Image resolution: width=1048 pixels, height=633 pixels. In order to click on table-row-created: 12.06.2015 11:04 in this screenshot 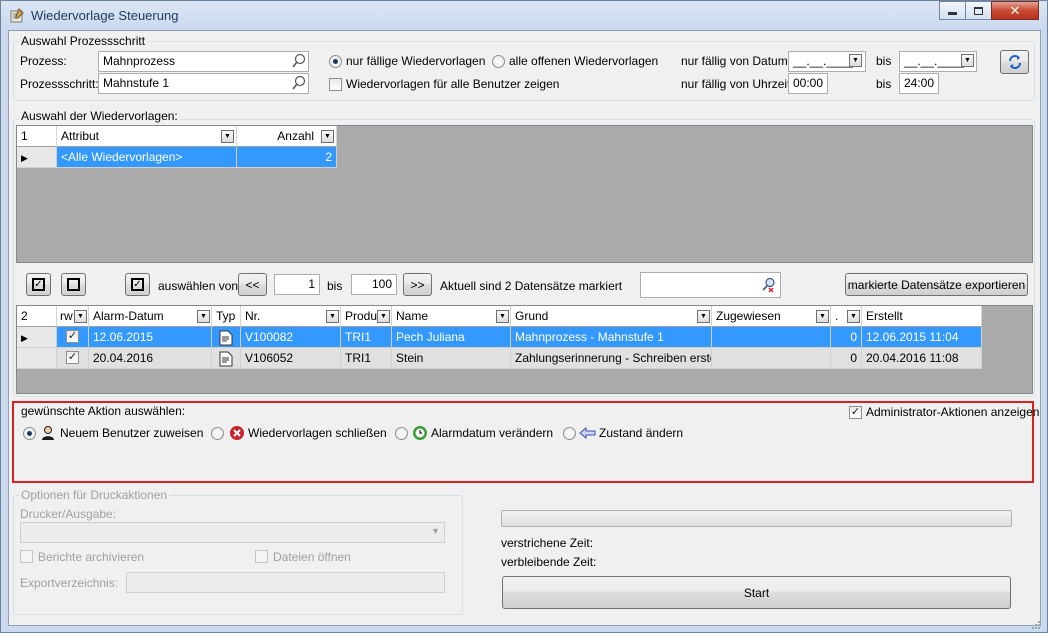, I will do `click(922, 337)`.